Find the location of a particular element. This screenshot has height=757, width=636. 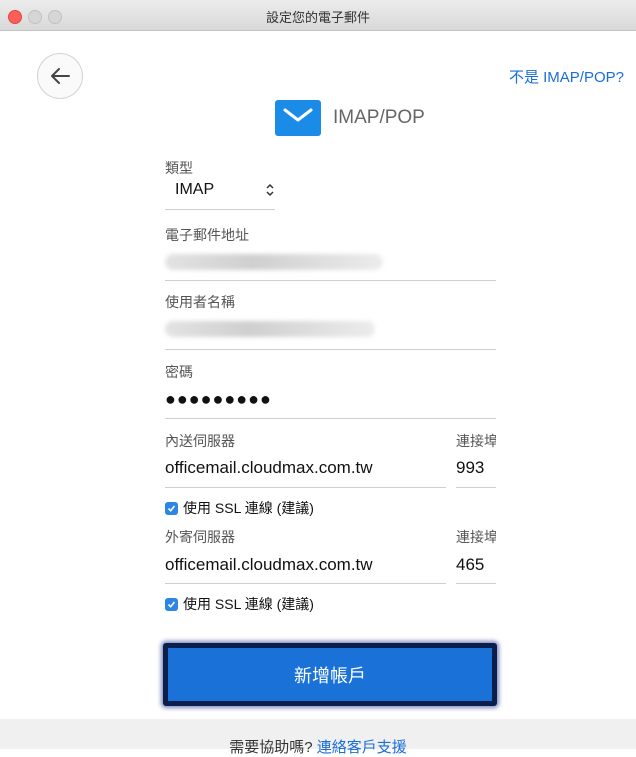

username-label: 使用者名稱 is located at coordinates (200, 302).